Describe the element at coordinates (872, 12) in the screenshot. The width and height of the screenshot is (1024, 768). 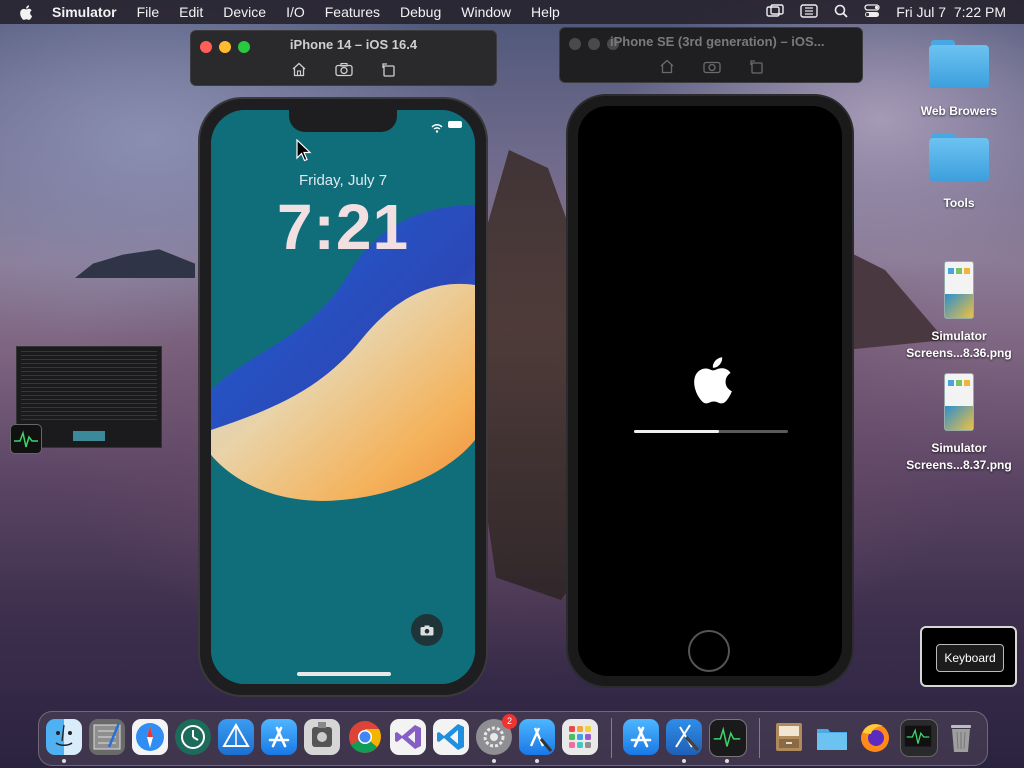
I see `control-center-icon` at that location.